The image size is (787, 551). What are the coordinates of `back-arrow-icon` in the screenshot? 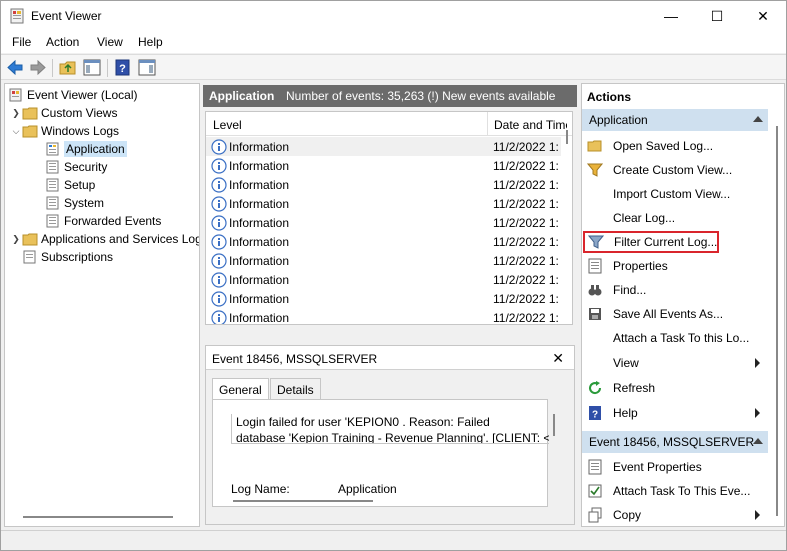 It's located at (15, 67).